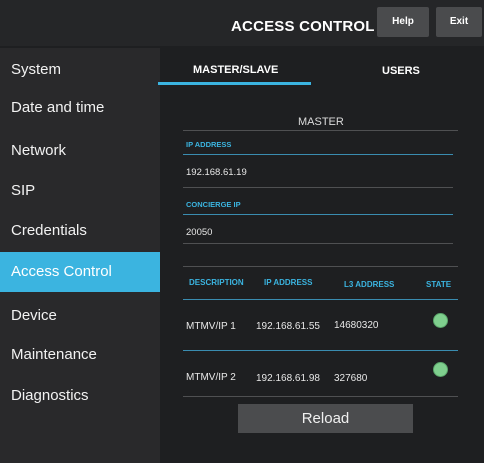 This screenshot has width=484, height=463. I want to click on sidebar-item-access-control: Access Control, so click(80, 272).